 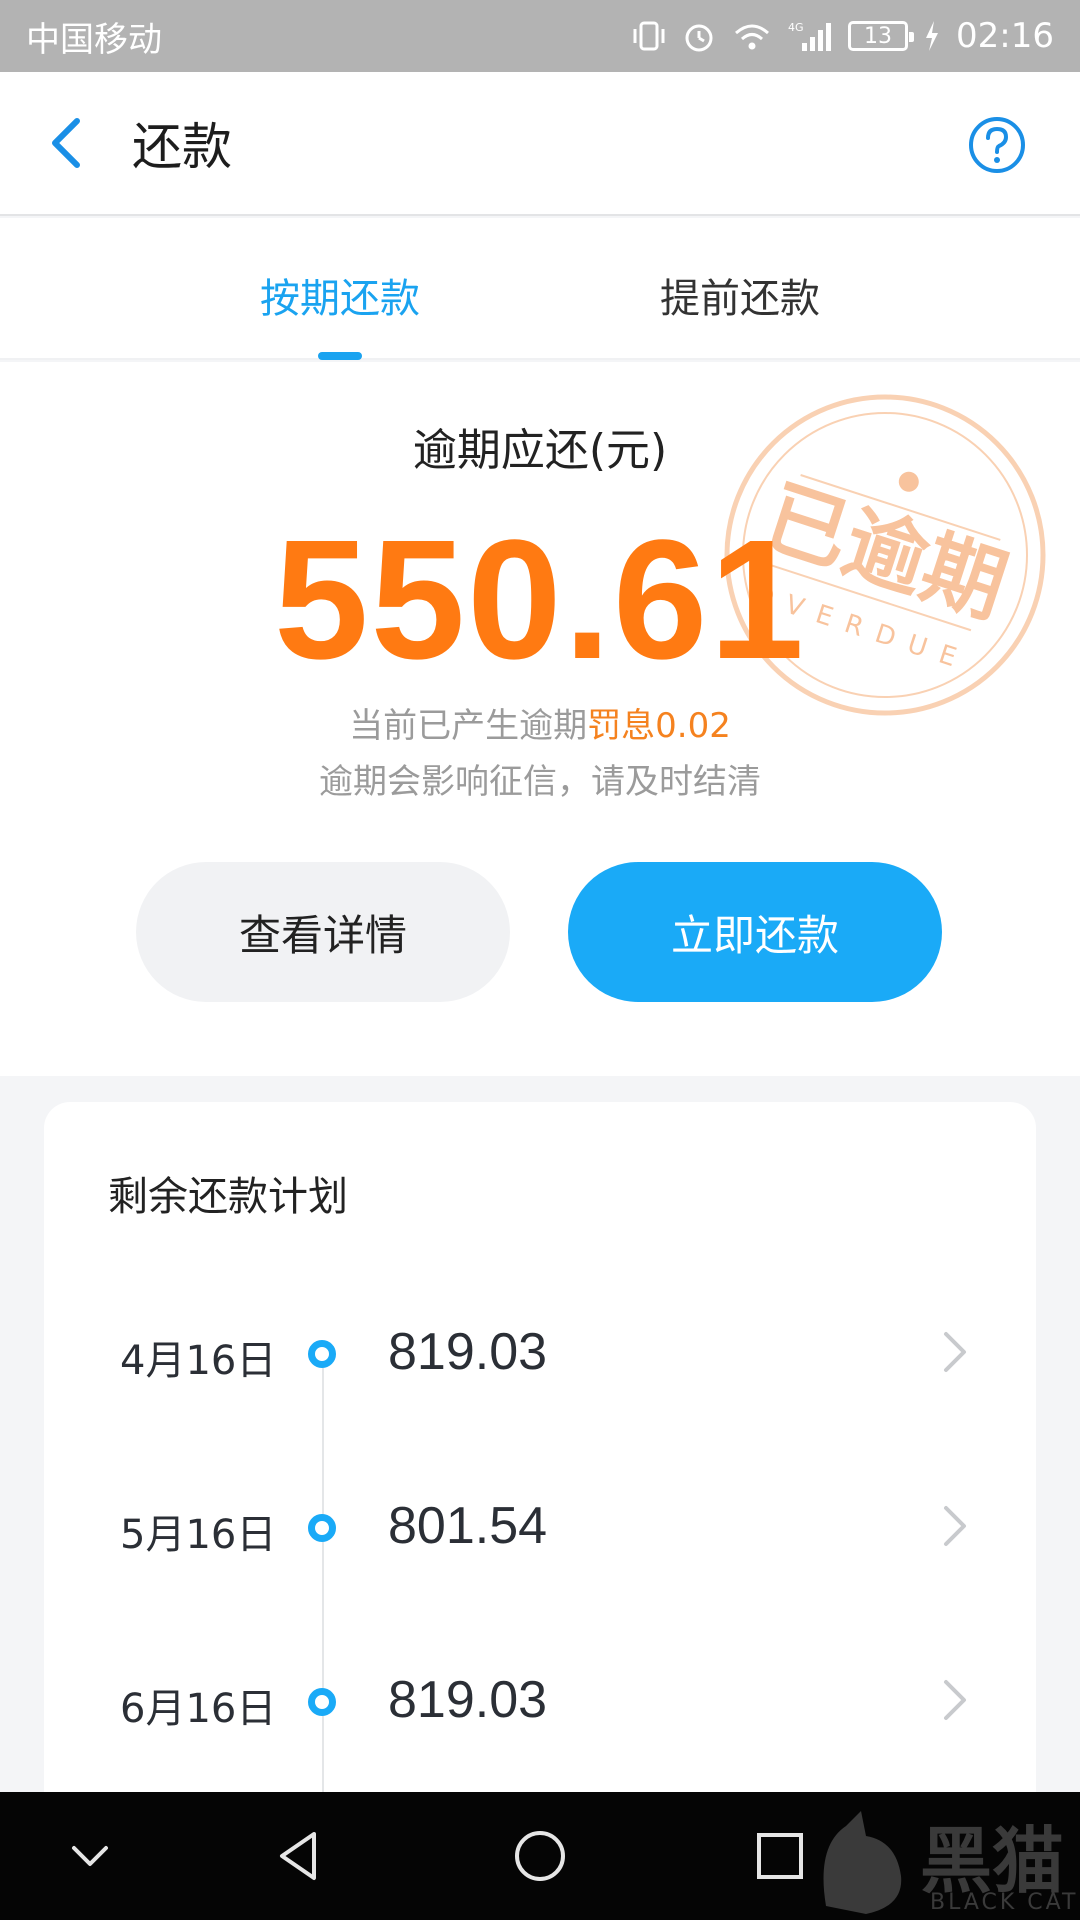 I want to click on nav-back-icon, so click(x=300, y=1856).